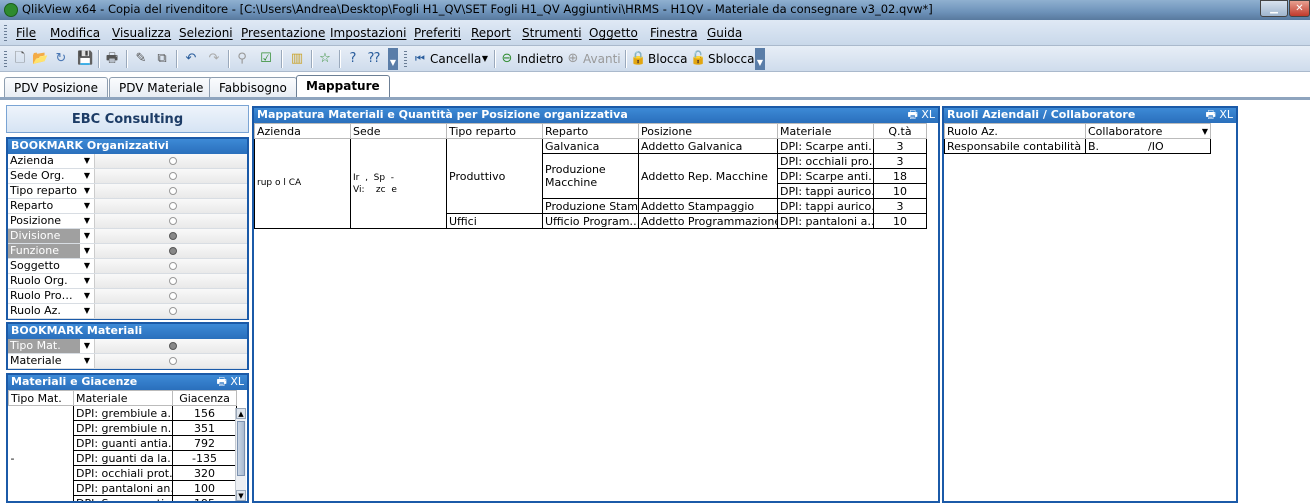 The width and height of the screenshot is (1310, 503). What do you see at coordinates (191, 59) in the screenshot?
I see `undo-icon: ↶` at bounding box center [191, 59].